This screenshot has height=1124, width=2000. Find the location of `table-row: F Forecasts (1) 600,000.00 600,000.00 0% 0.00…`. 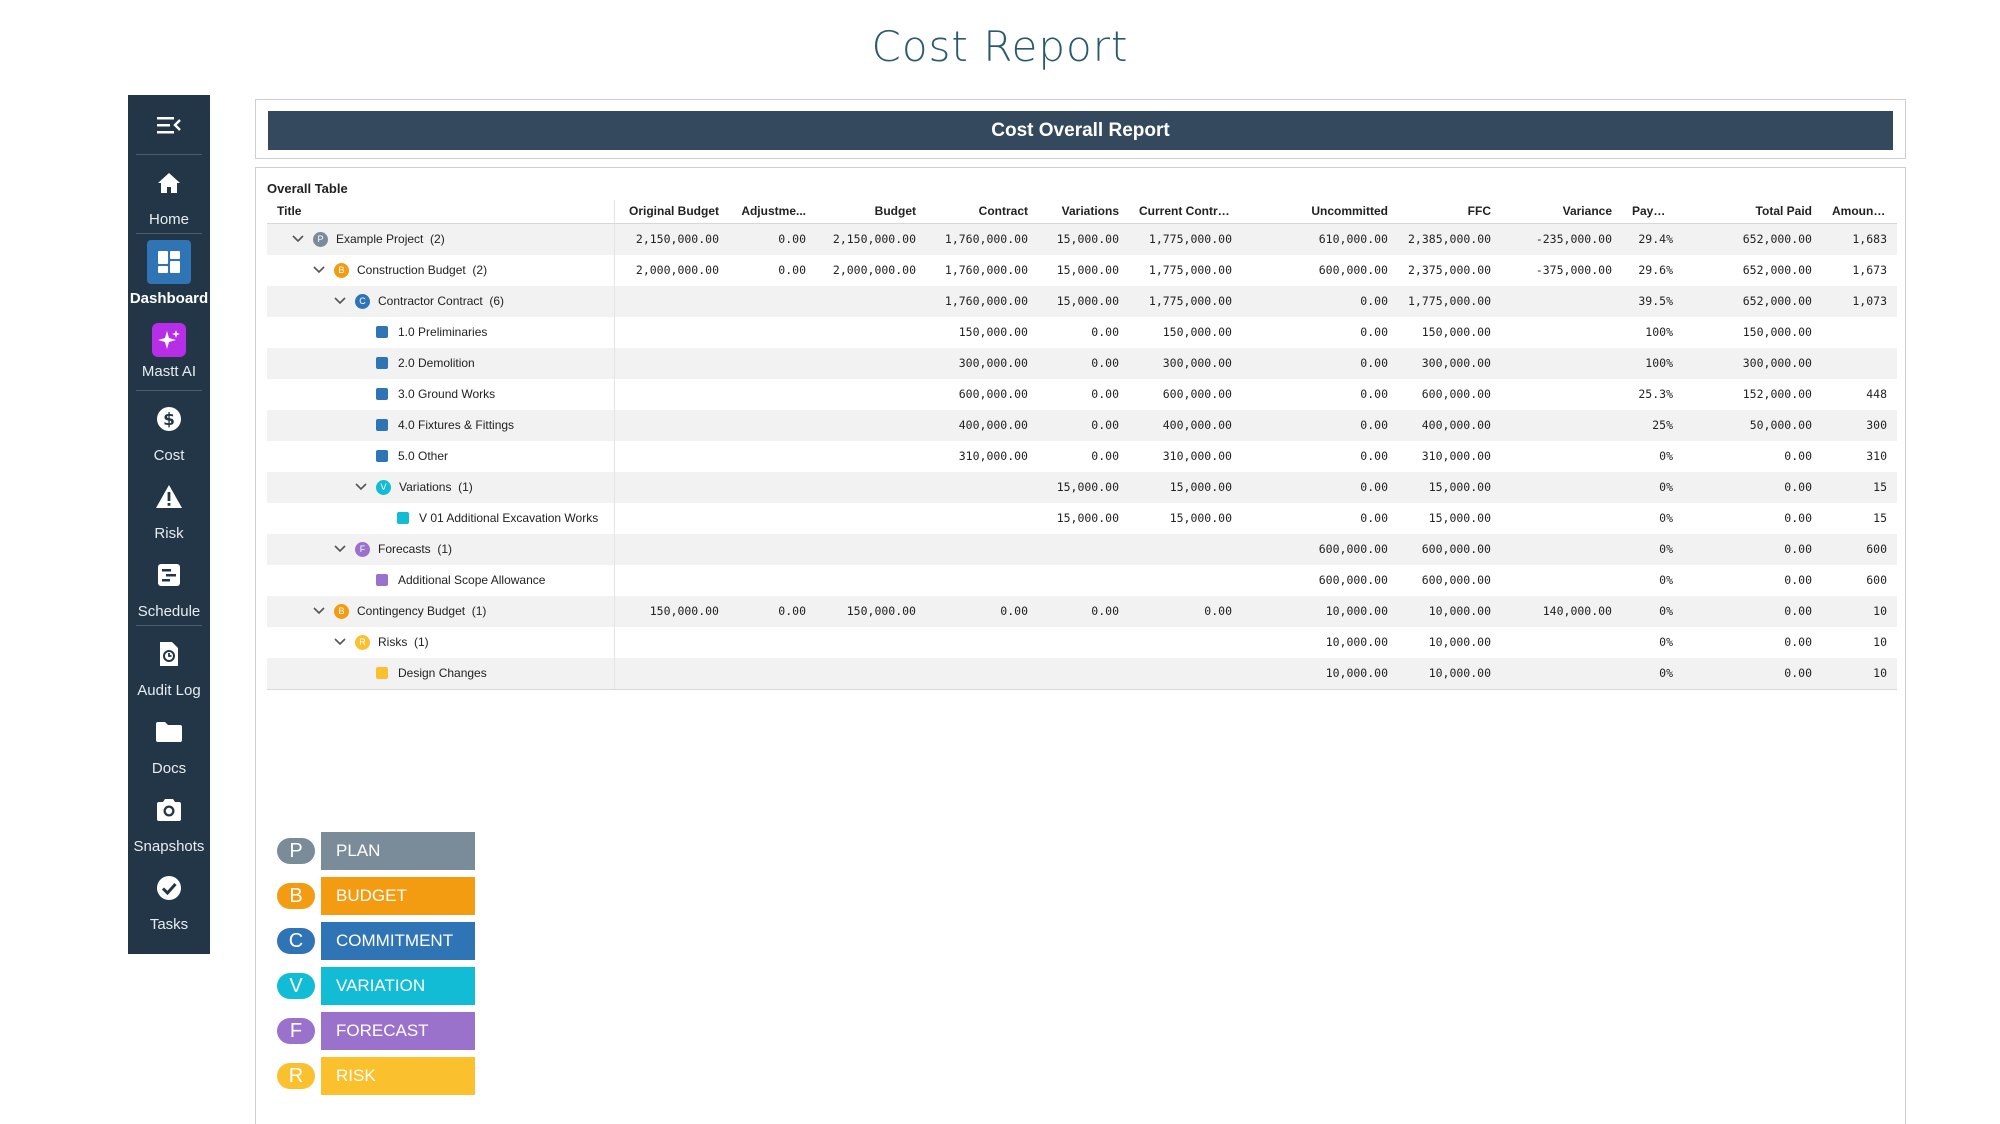

table-row: F Forecasts (1) 600,000.00 600,000.00 0% 0.00… is located at coordinates (1082, 549).